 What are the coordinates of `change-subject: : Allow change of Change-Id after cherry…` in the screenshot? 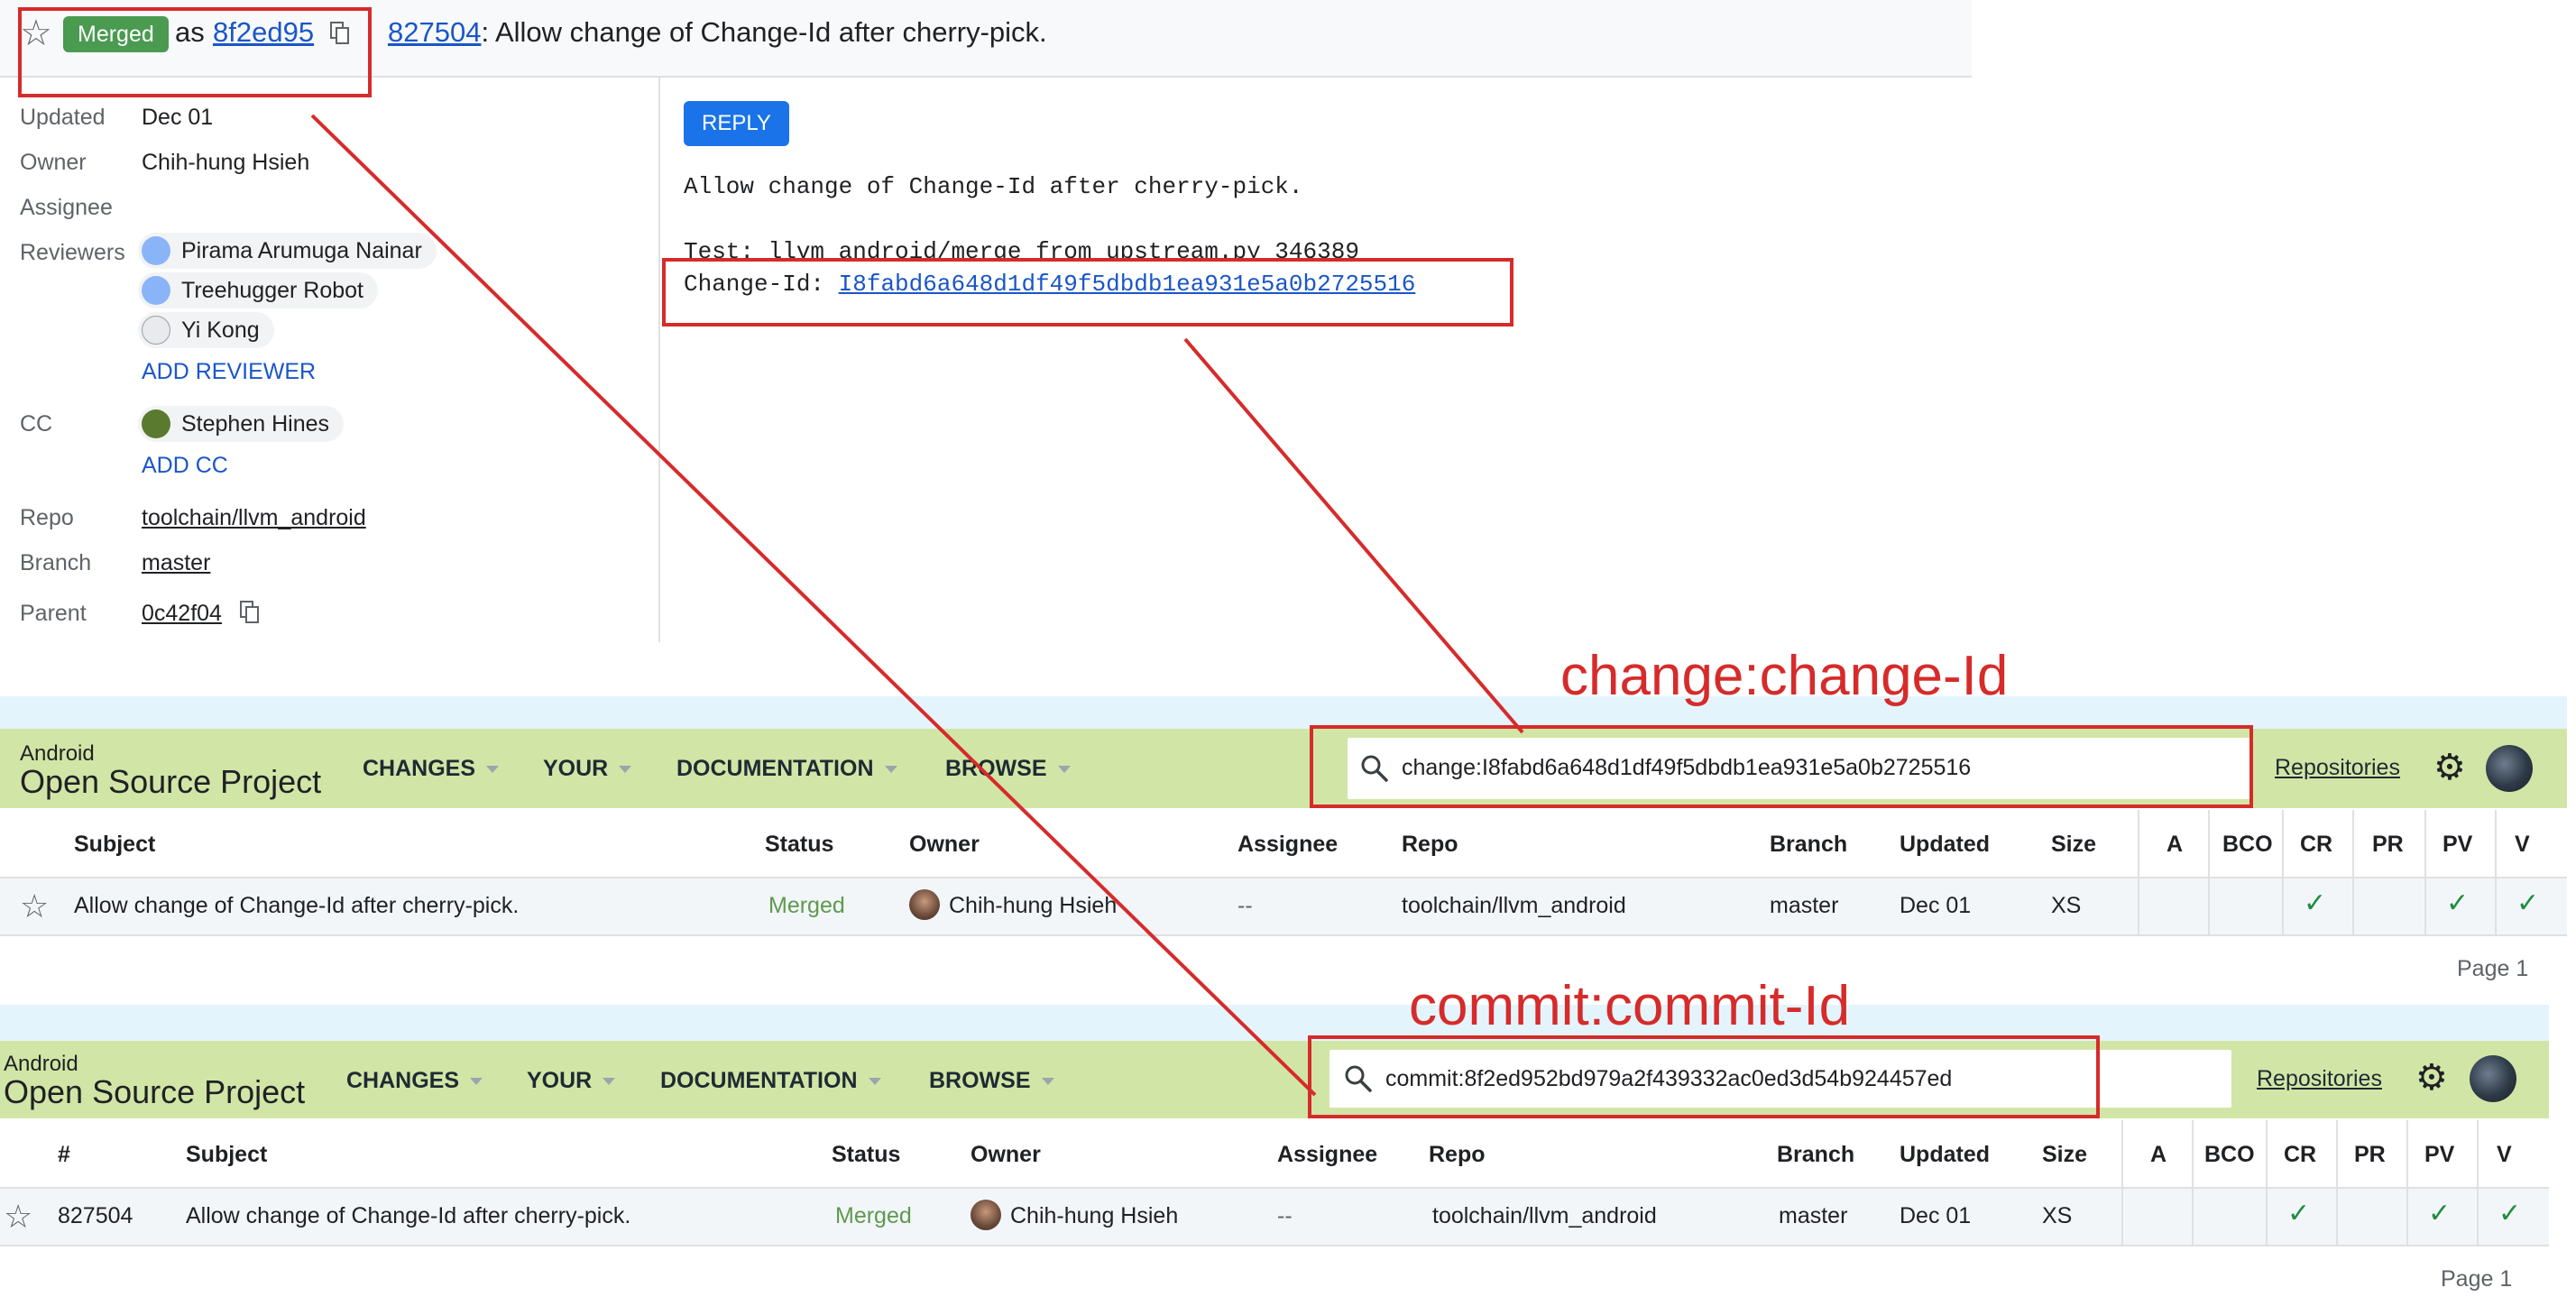 It's located at (764, 32).